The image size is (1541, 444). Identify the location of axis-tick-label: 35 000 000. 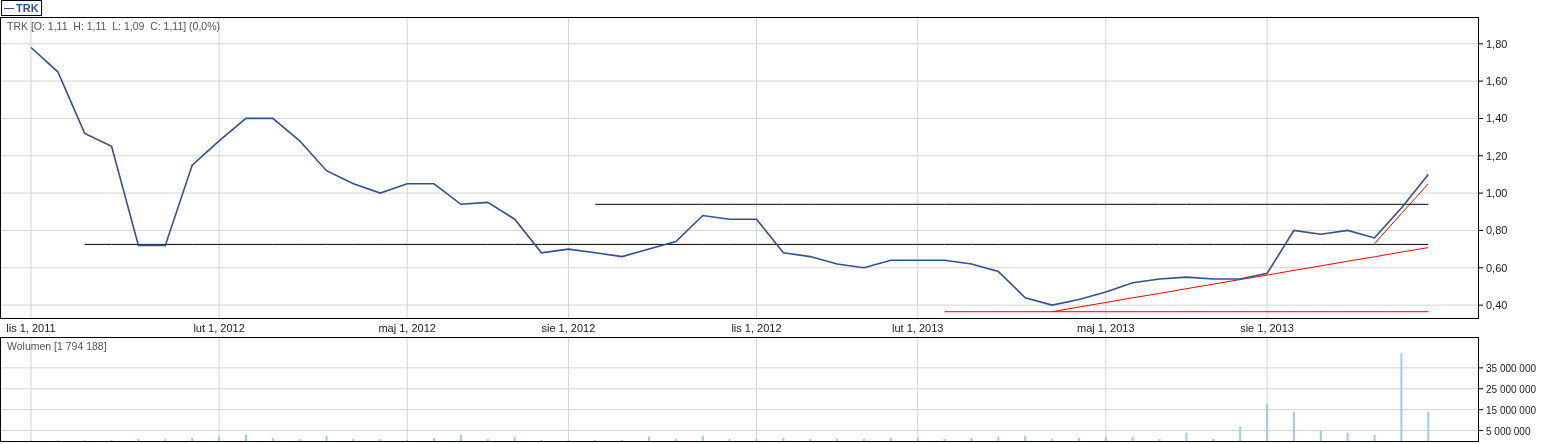
(1511, 368).